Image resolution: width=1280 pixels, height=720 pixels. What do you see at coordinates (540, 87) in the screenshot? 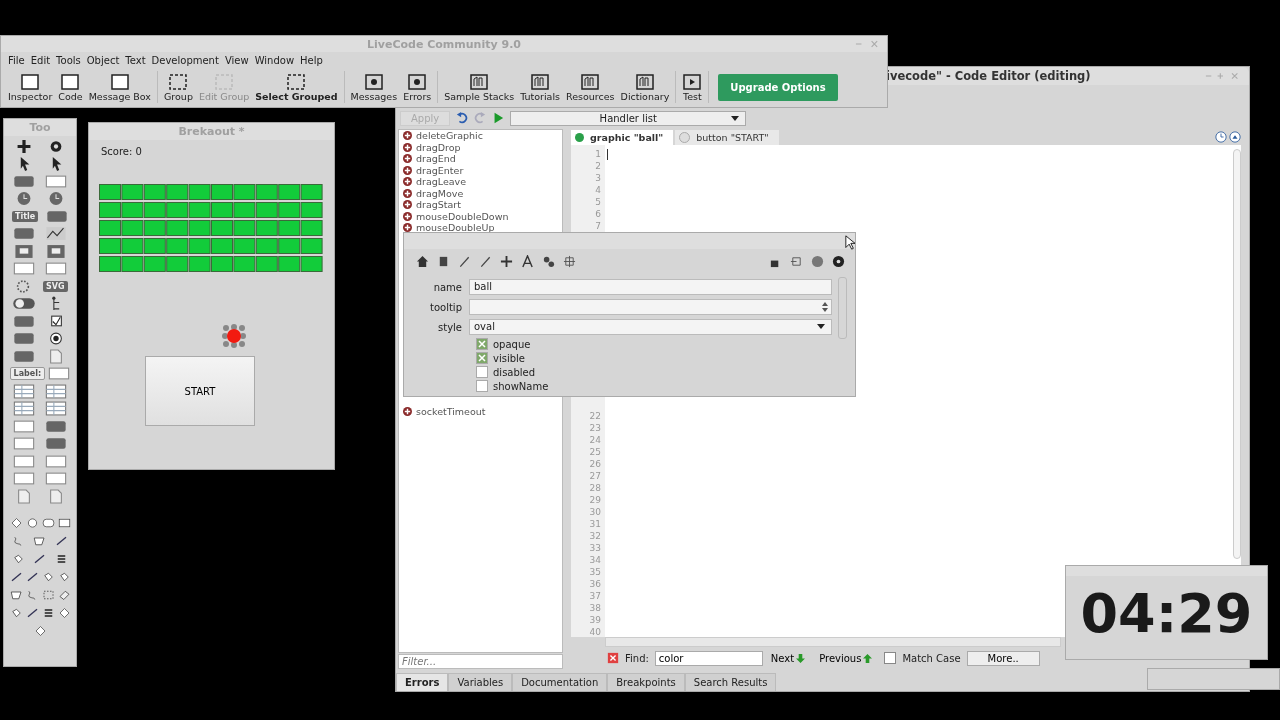
I see `toolbar-button: Tutorials` at bounding box center [540, 87].